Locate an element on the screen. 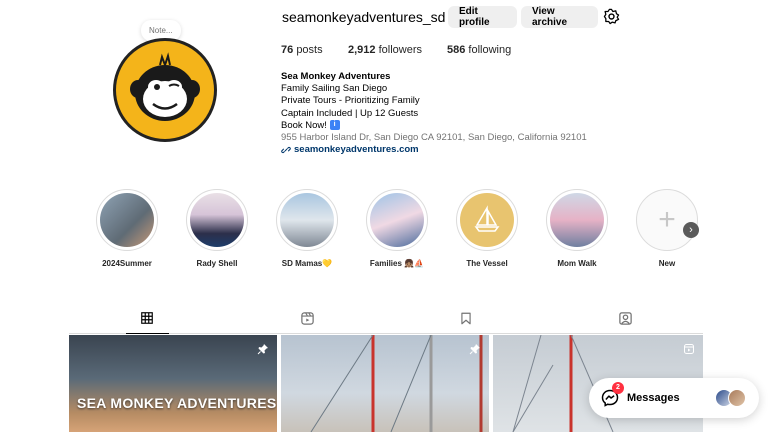  mast-rigging is located at coordinates (396, 383).